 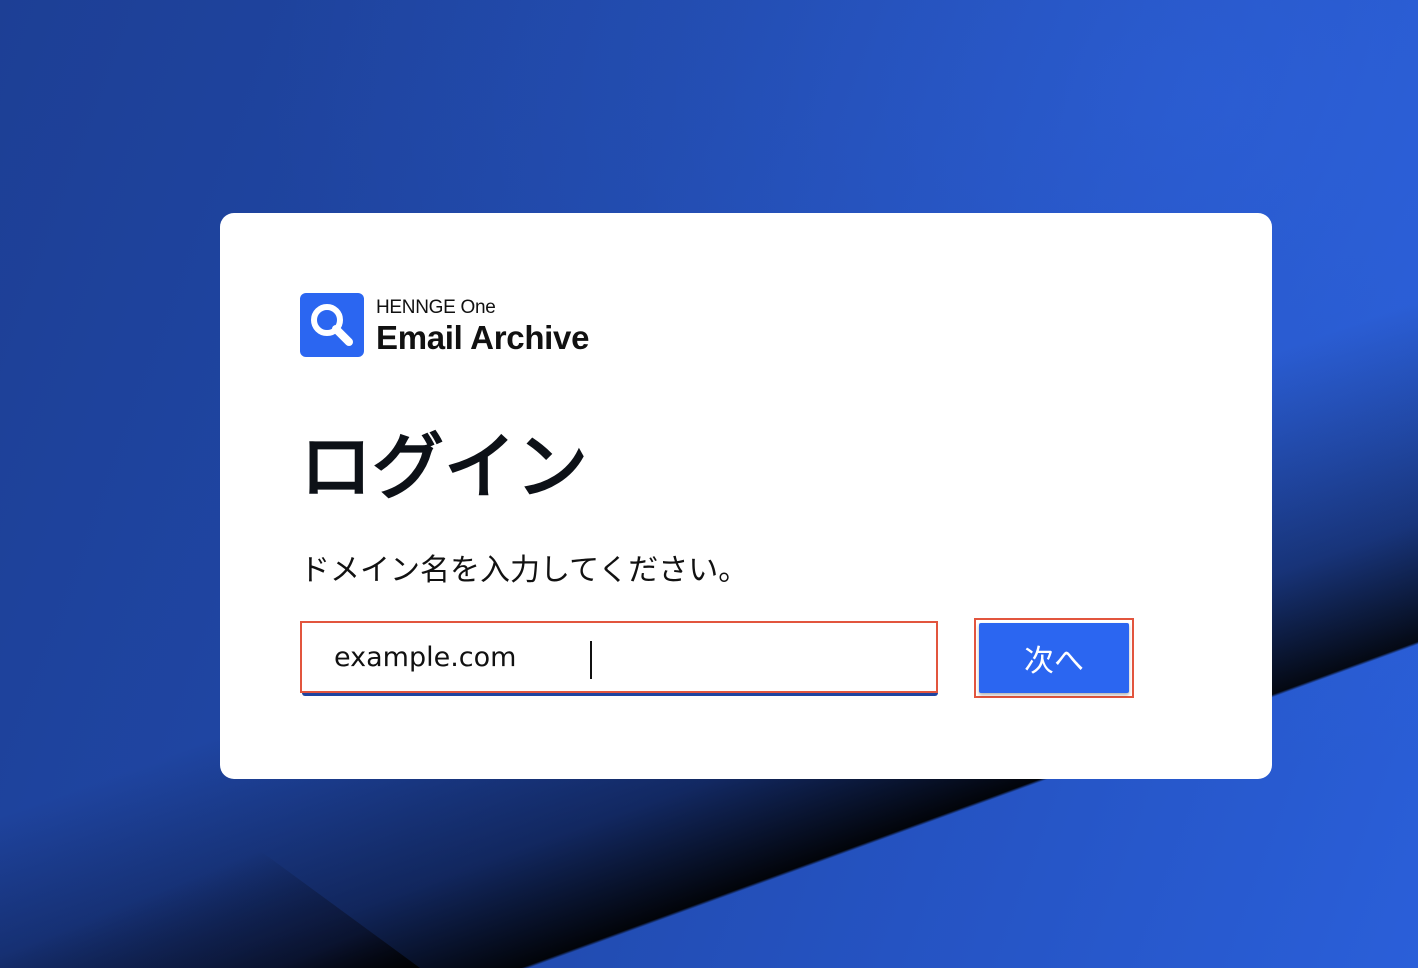 I want to click on product-name: Email Archive, so click(x=483, y=337).